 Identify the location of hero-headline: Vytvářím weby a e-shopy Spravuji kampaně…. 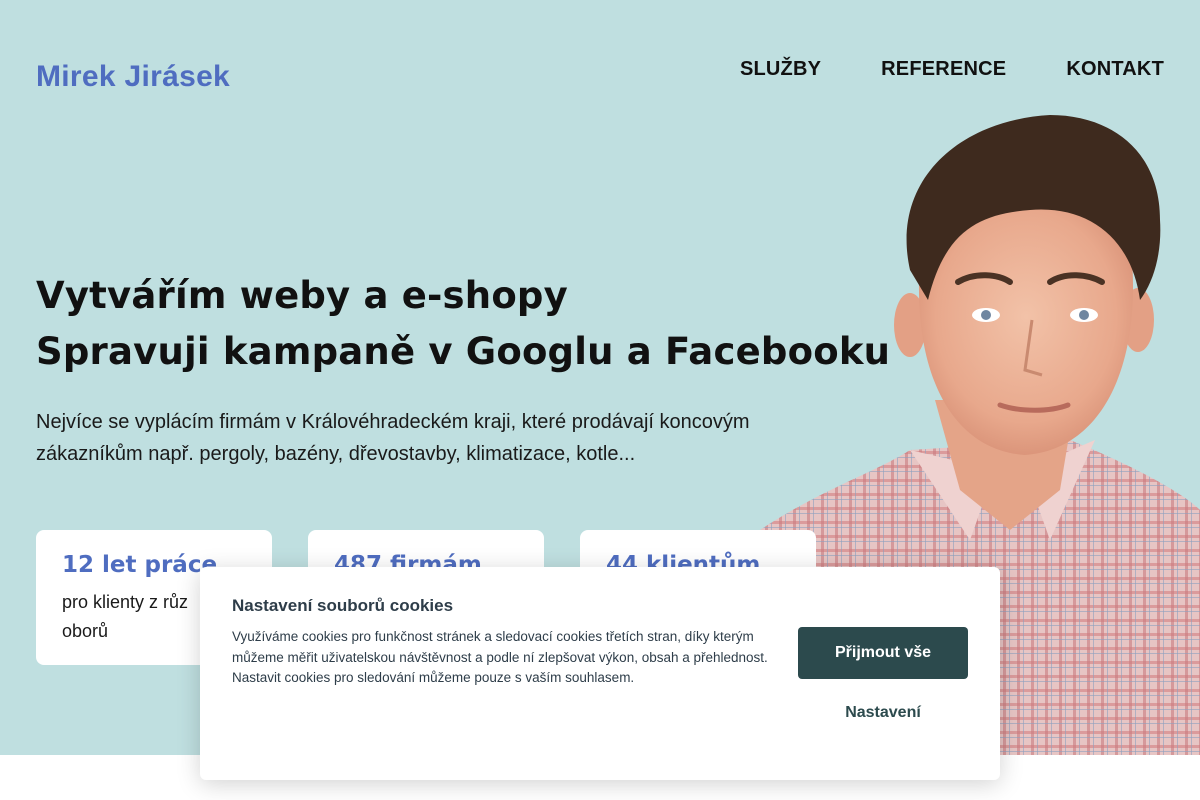
(463, 324).